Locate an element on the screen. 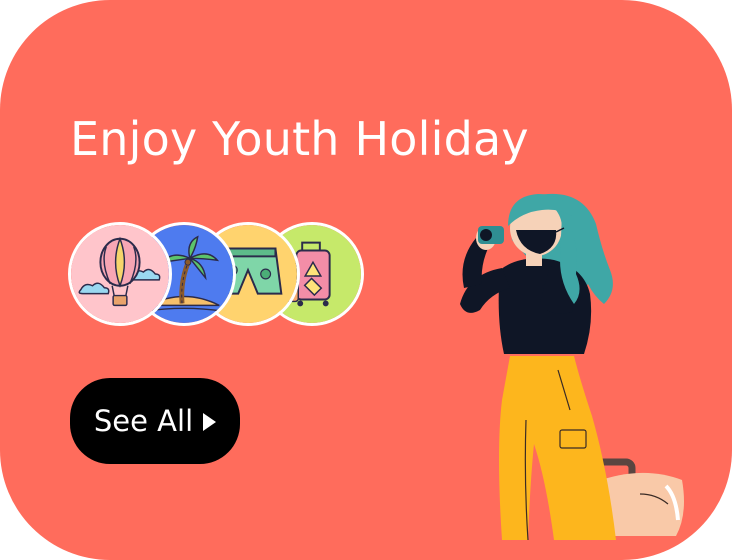  hot-air-balloon-icon is located at coordinates (120, 274).